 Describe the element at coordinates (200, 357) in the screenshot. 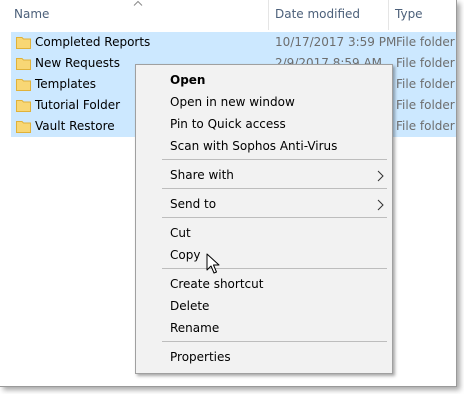

I see `menu-item-label: Properties` at that location.